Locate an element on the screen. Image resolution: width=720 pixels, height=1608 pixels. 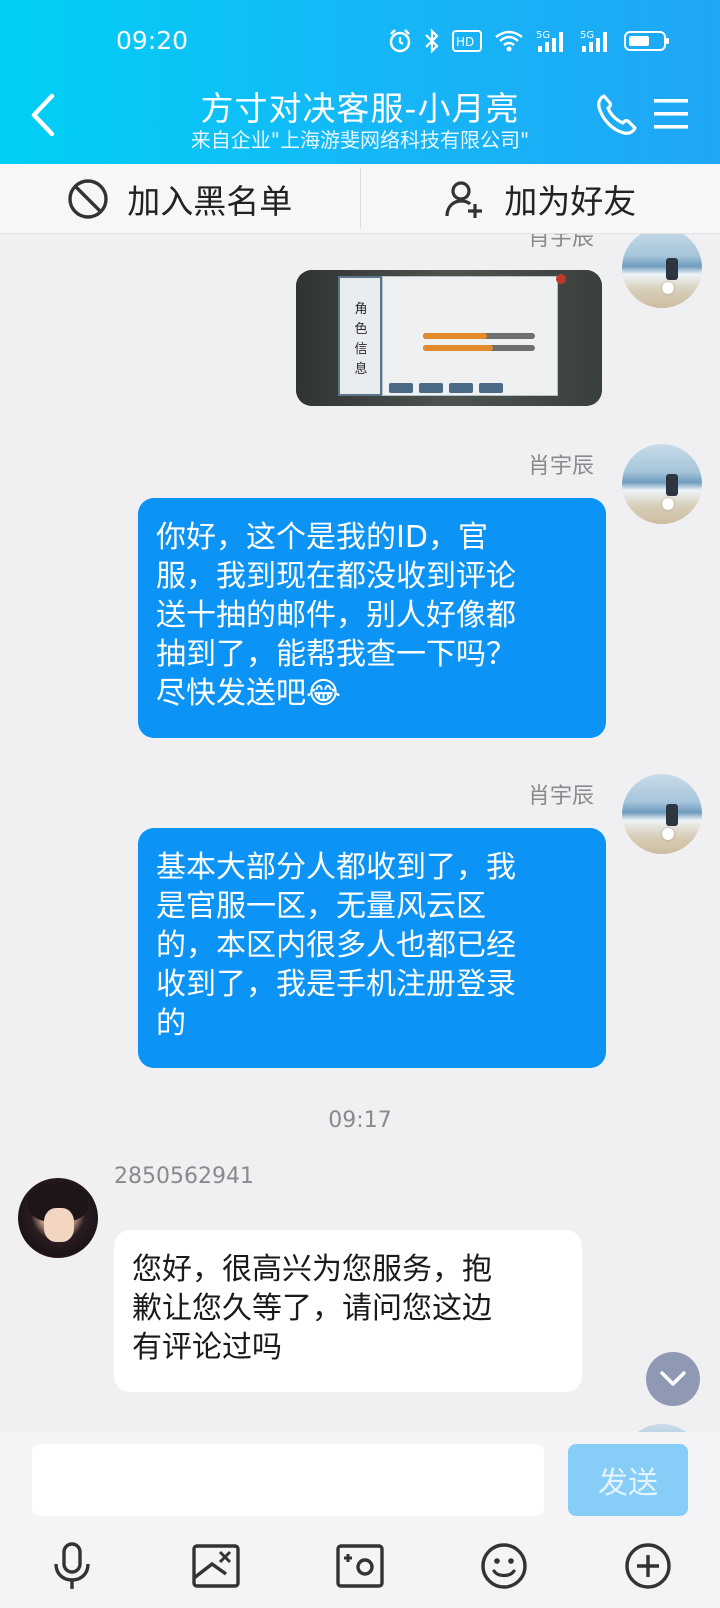
phone-icon is located at coordinates (616, 115).